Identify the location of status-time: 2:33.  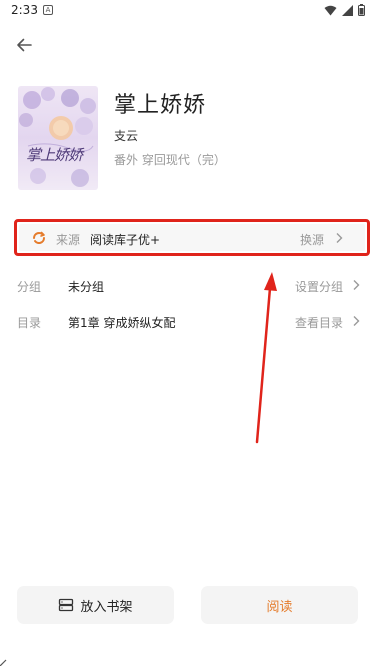
(24, 10).